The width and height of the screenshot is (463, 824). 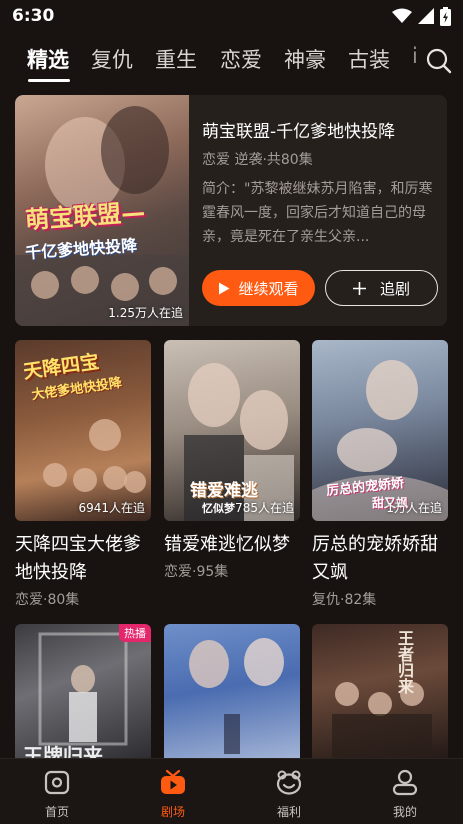 I want to click on nav-profile: 我的, so click(x=405, y=791).